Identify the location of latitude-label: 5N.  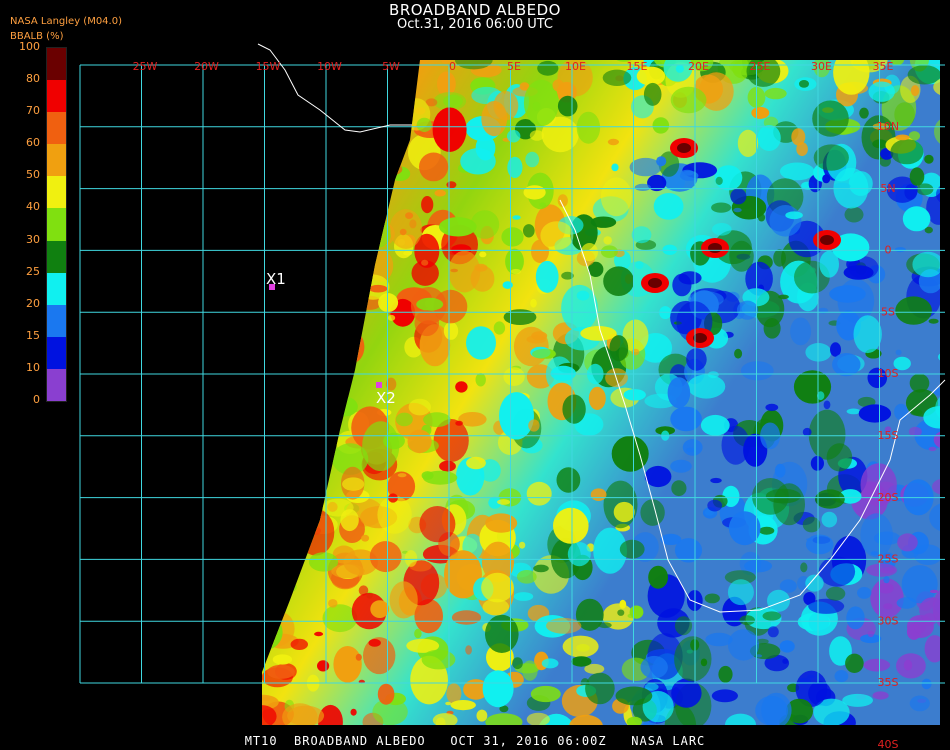
(887, 188).